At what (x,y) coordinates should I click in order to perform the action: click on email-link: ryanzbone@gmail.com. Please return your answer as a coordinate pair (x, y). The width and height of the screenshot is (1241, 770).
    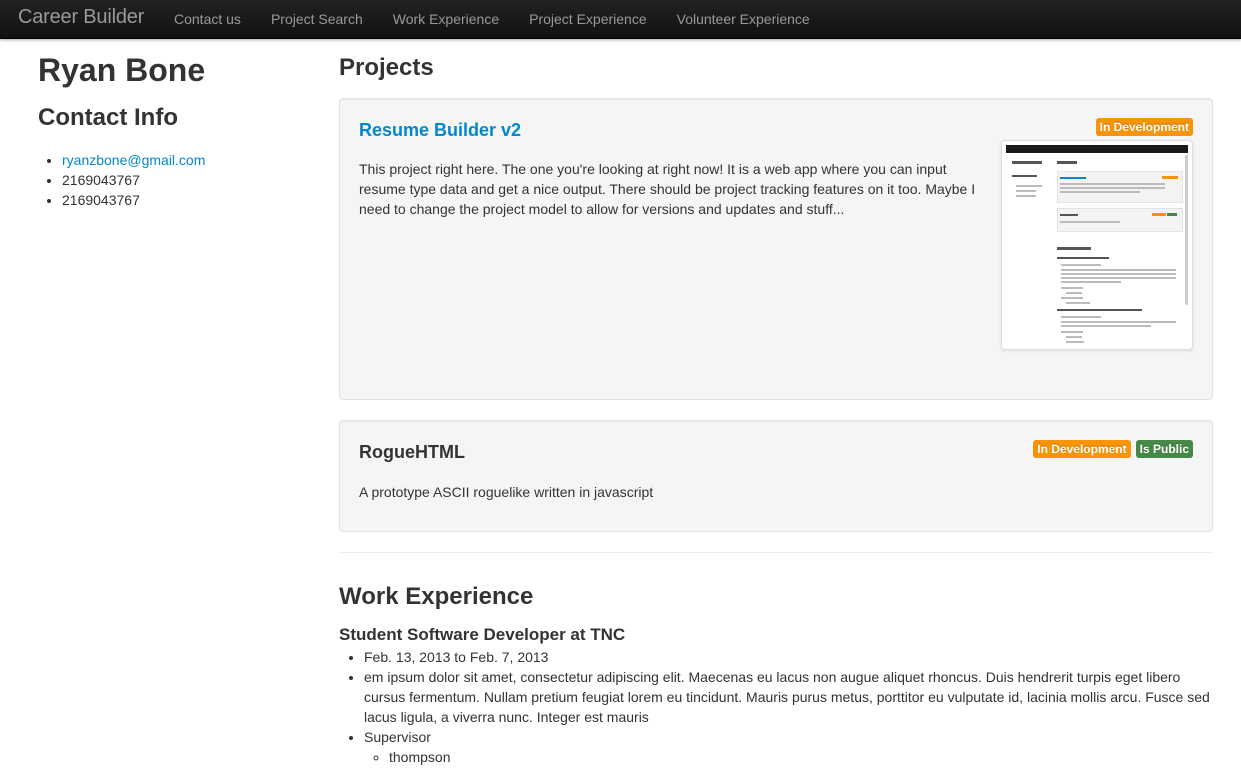
    Looking at the image, I should click on (133, 160).